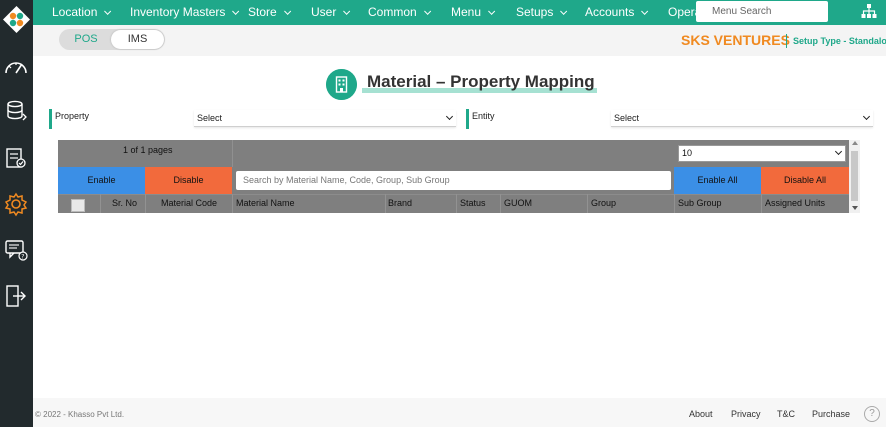  Describe the element at coordinates (805, 180) in the screenshot. I see `disable-all-button: Disable All` at that location.